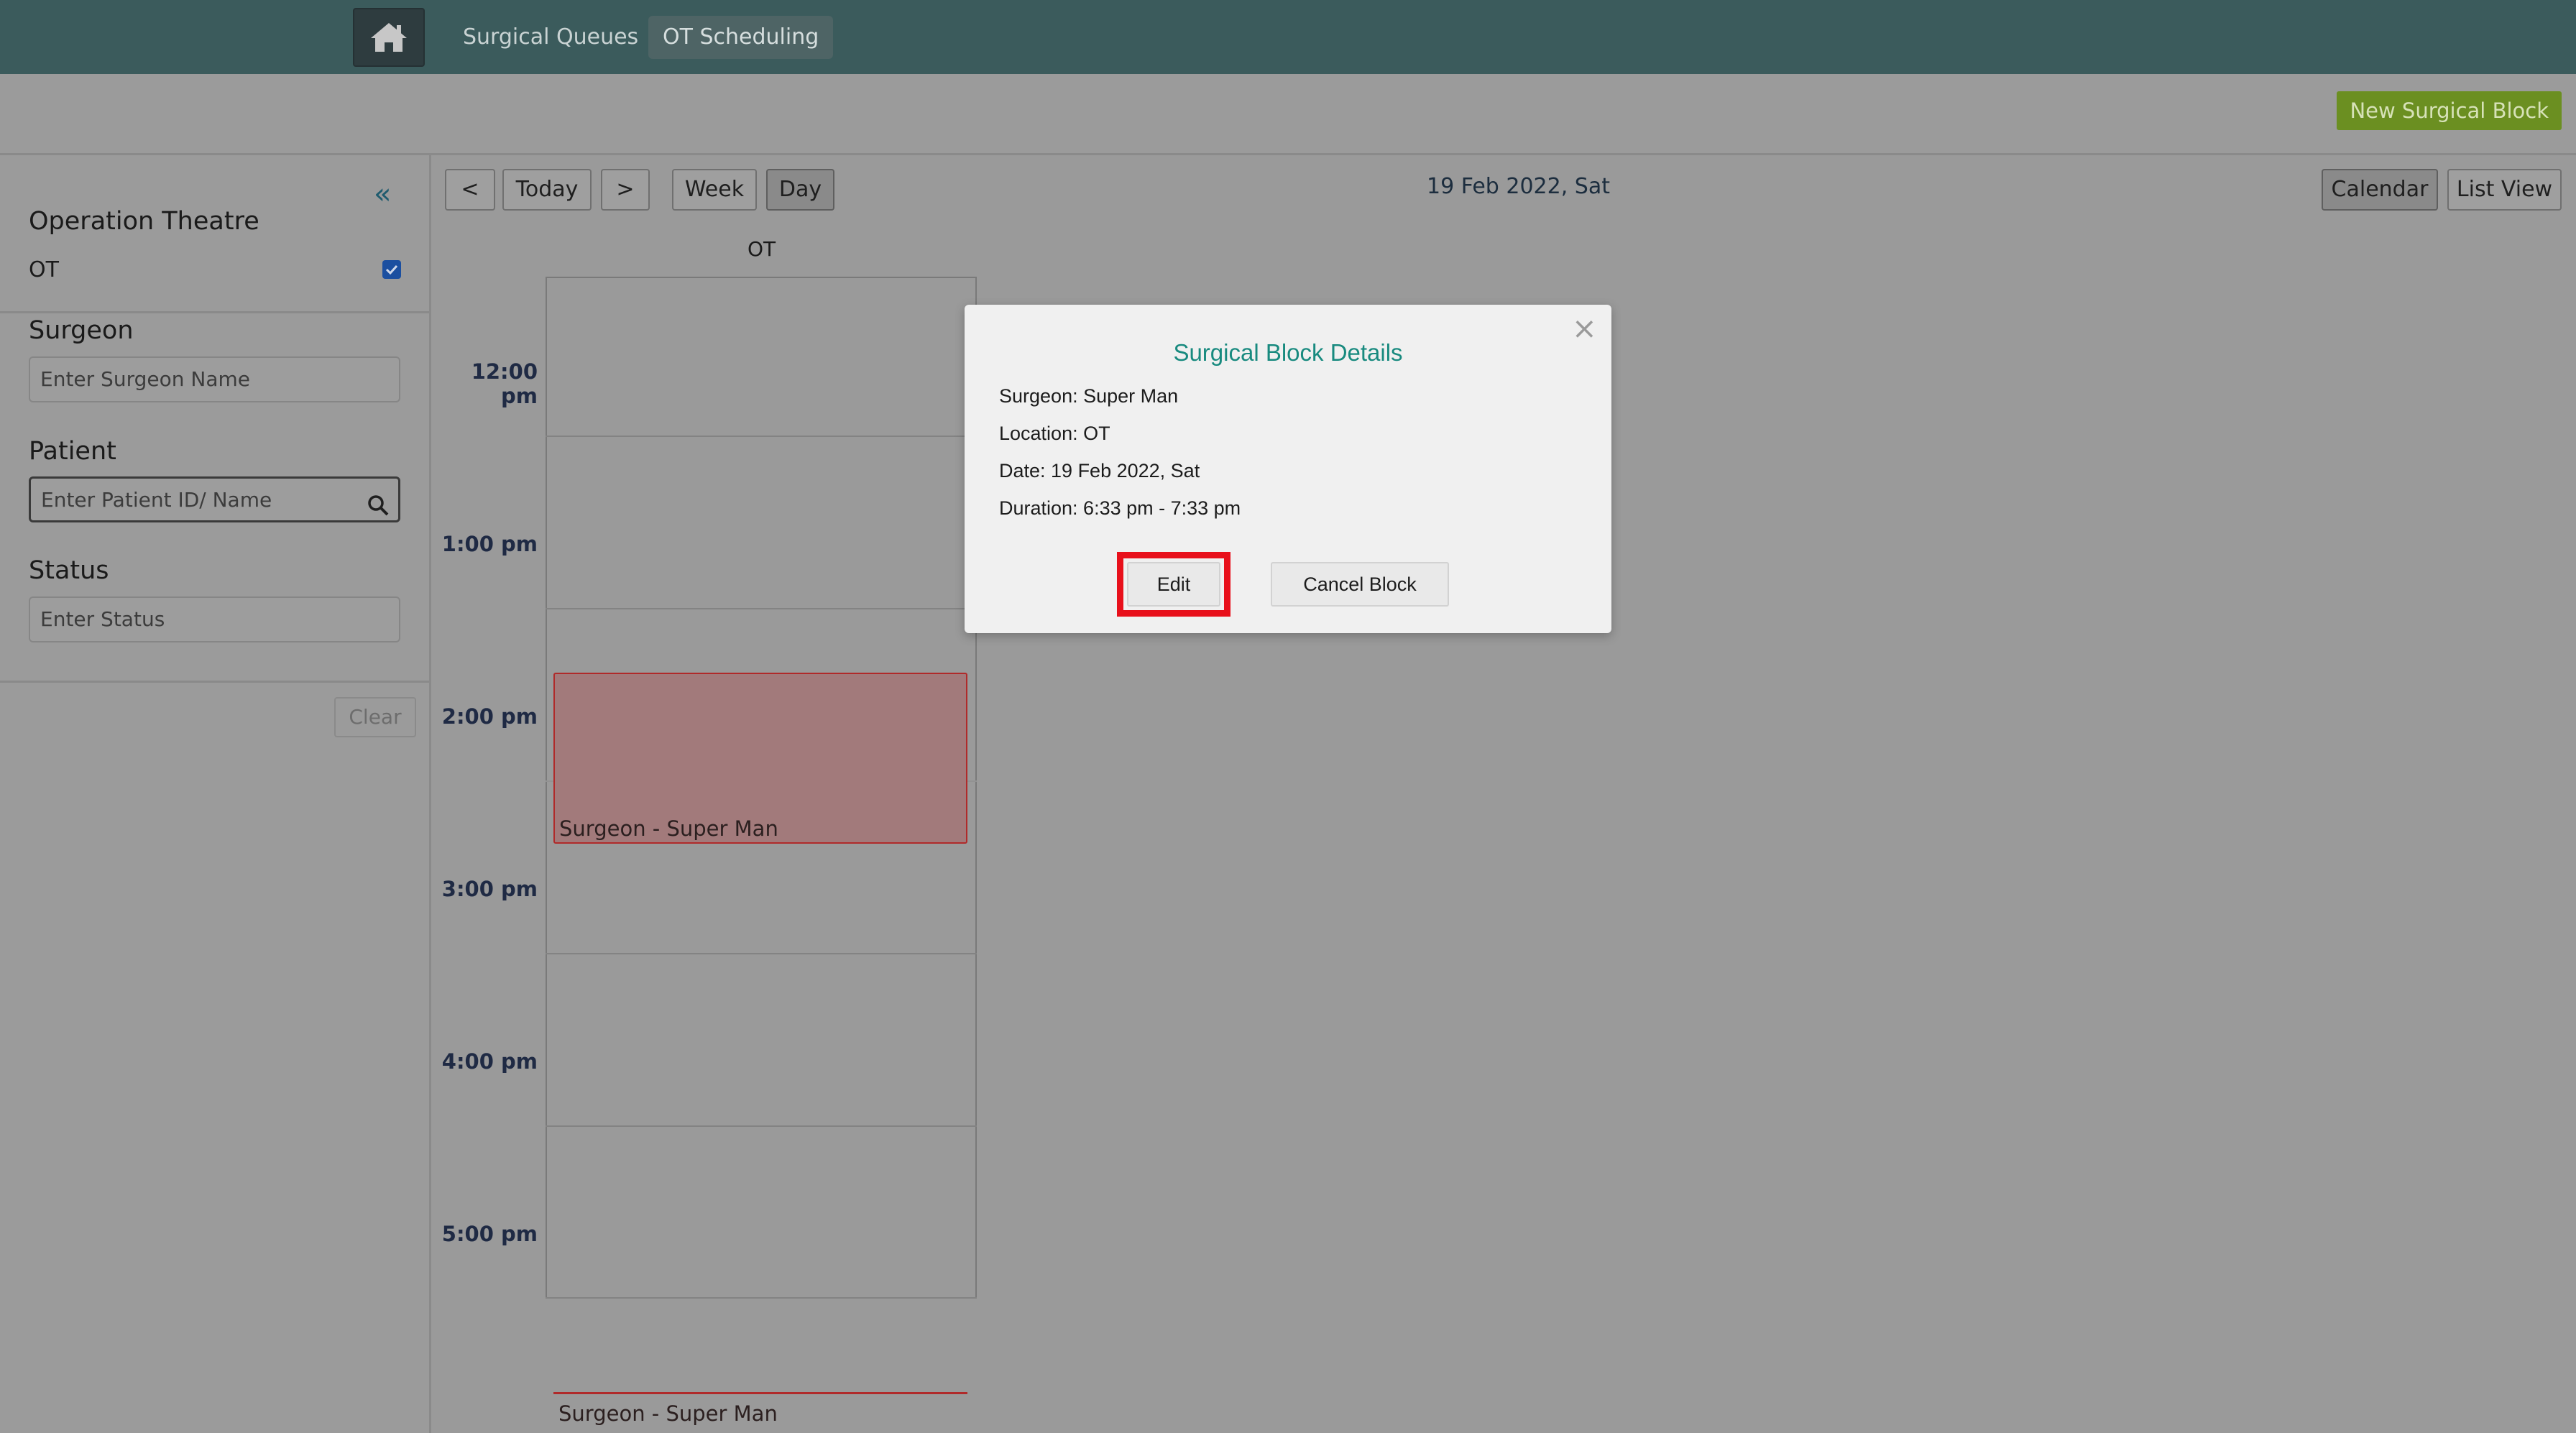 This screenshot has width=2576, height=1433. I want to click on sidebar-divider, so click(214, 312).